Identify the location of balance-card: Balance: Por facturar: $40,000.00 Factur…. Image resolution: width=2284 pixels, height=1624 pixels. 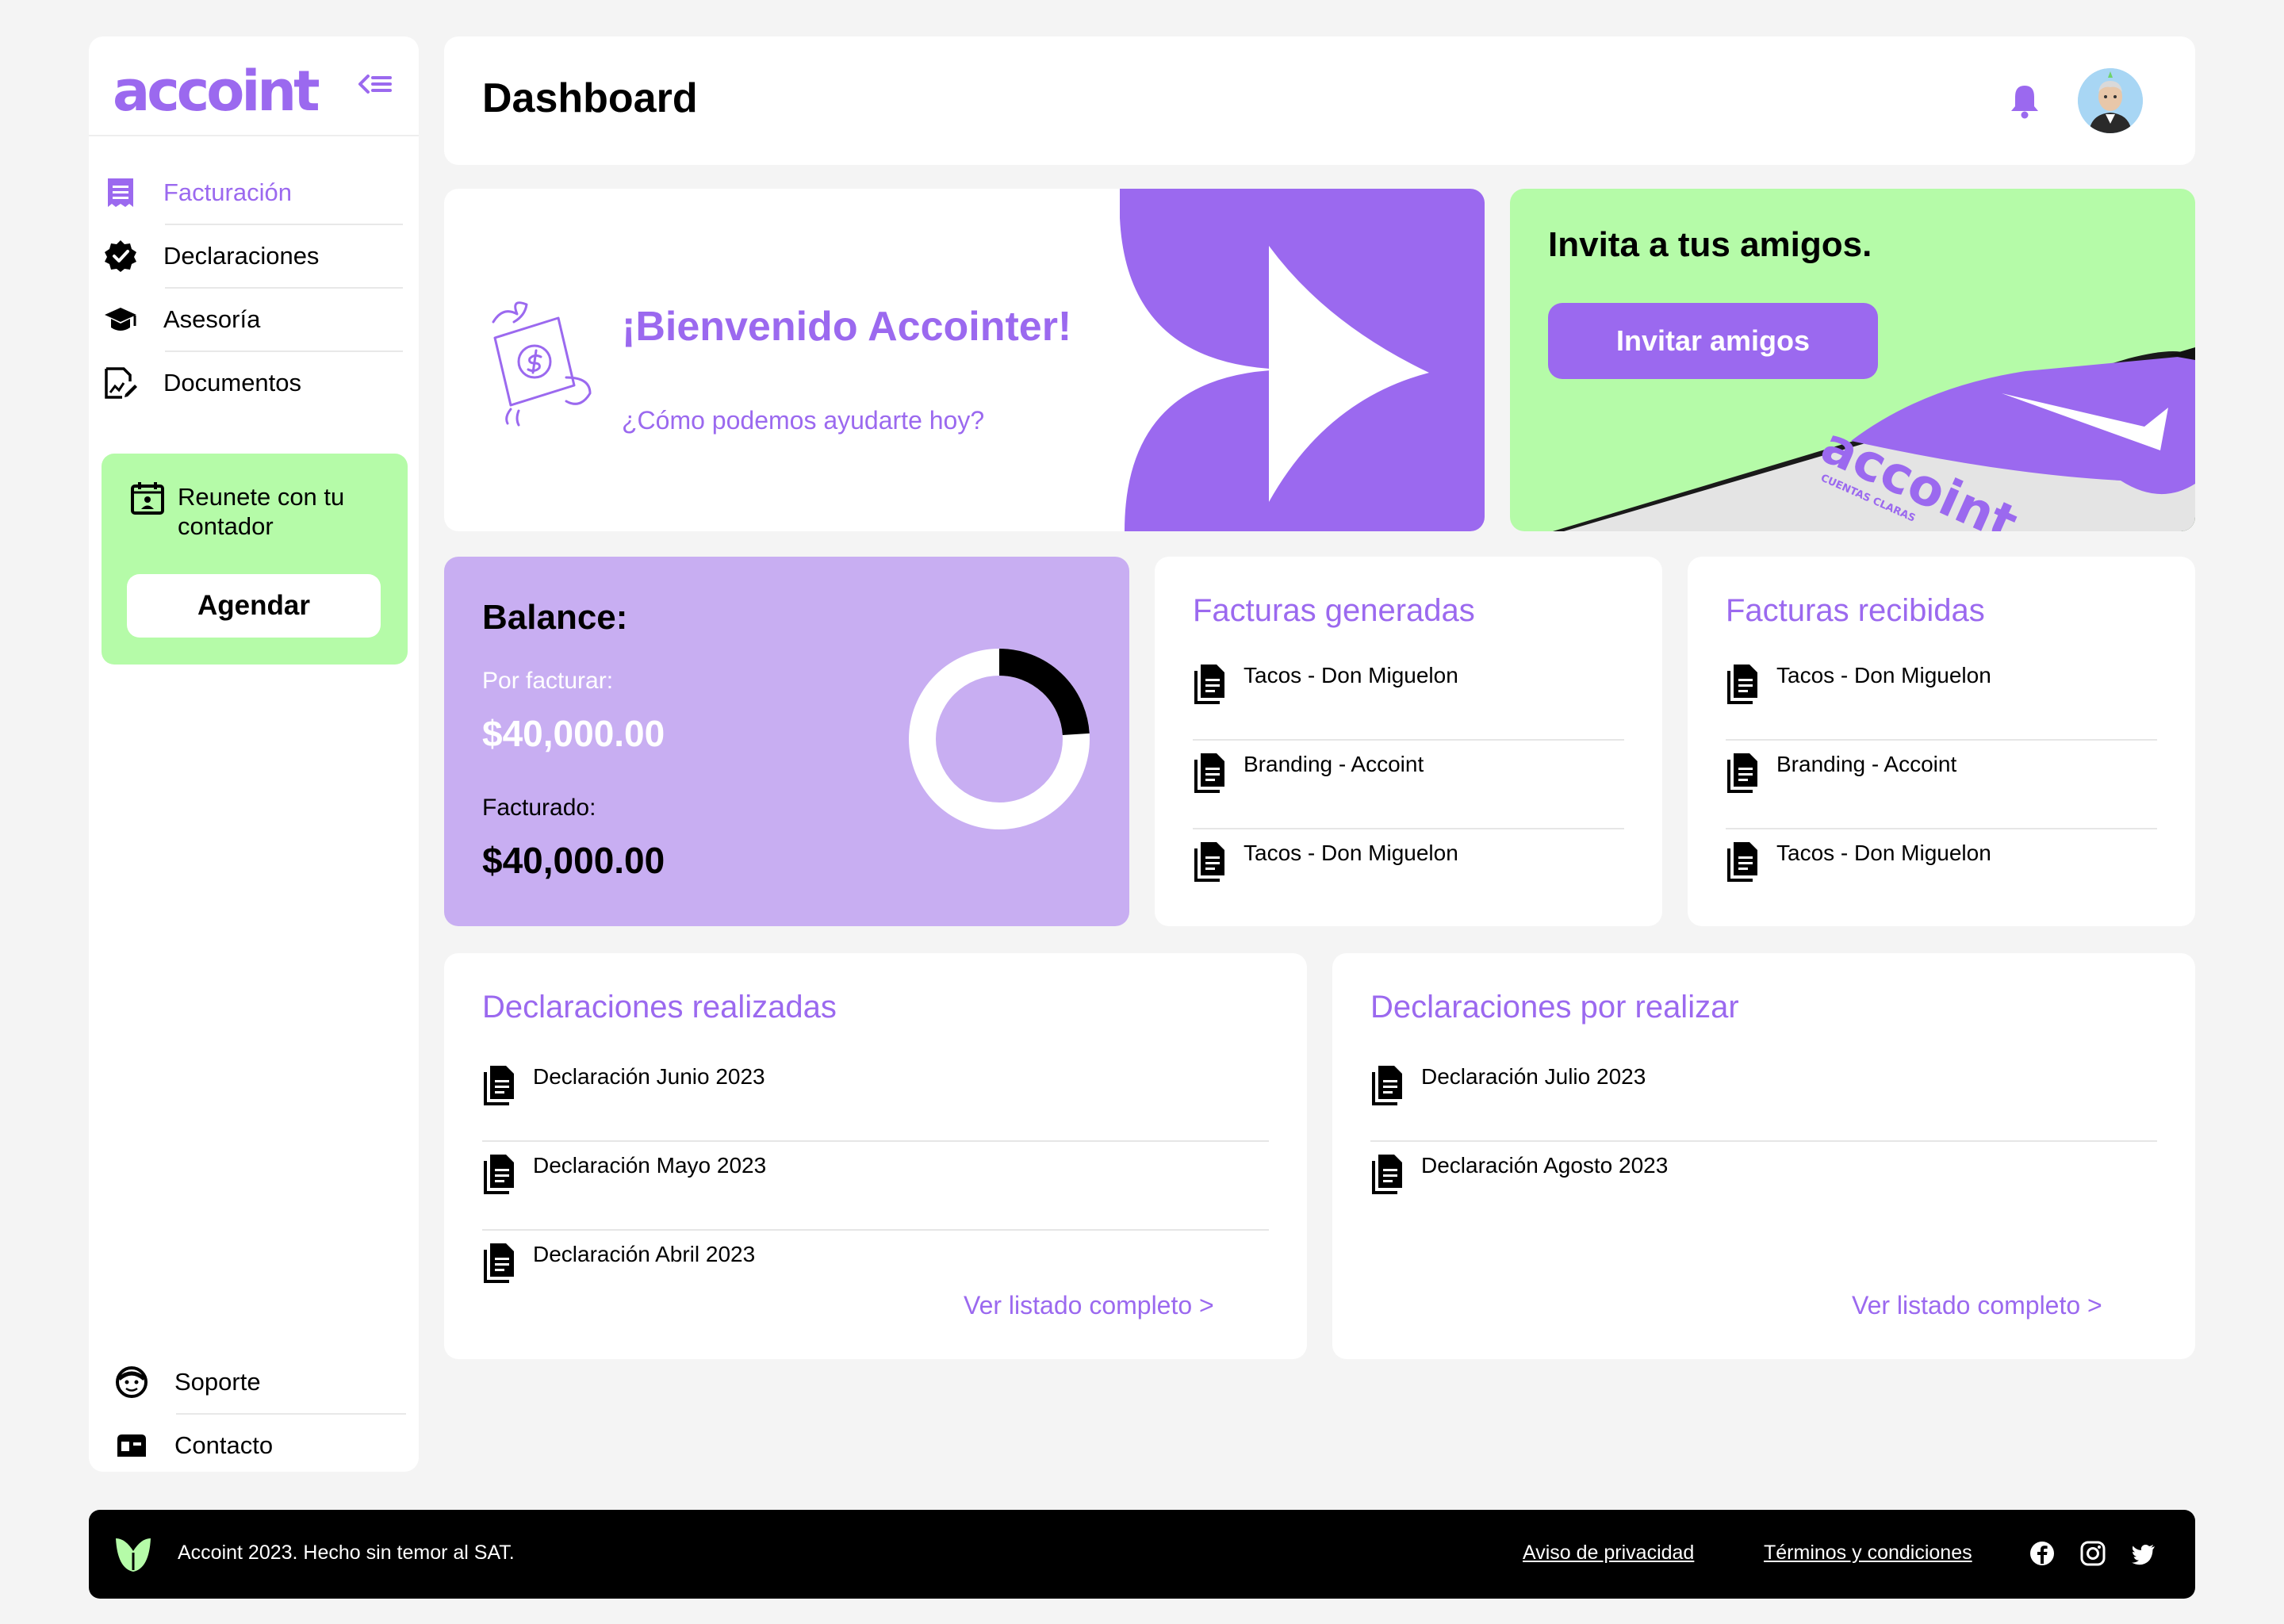
(786, 741).